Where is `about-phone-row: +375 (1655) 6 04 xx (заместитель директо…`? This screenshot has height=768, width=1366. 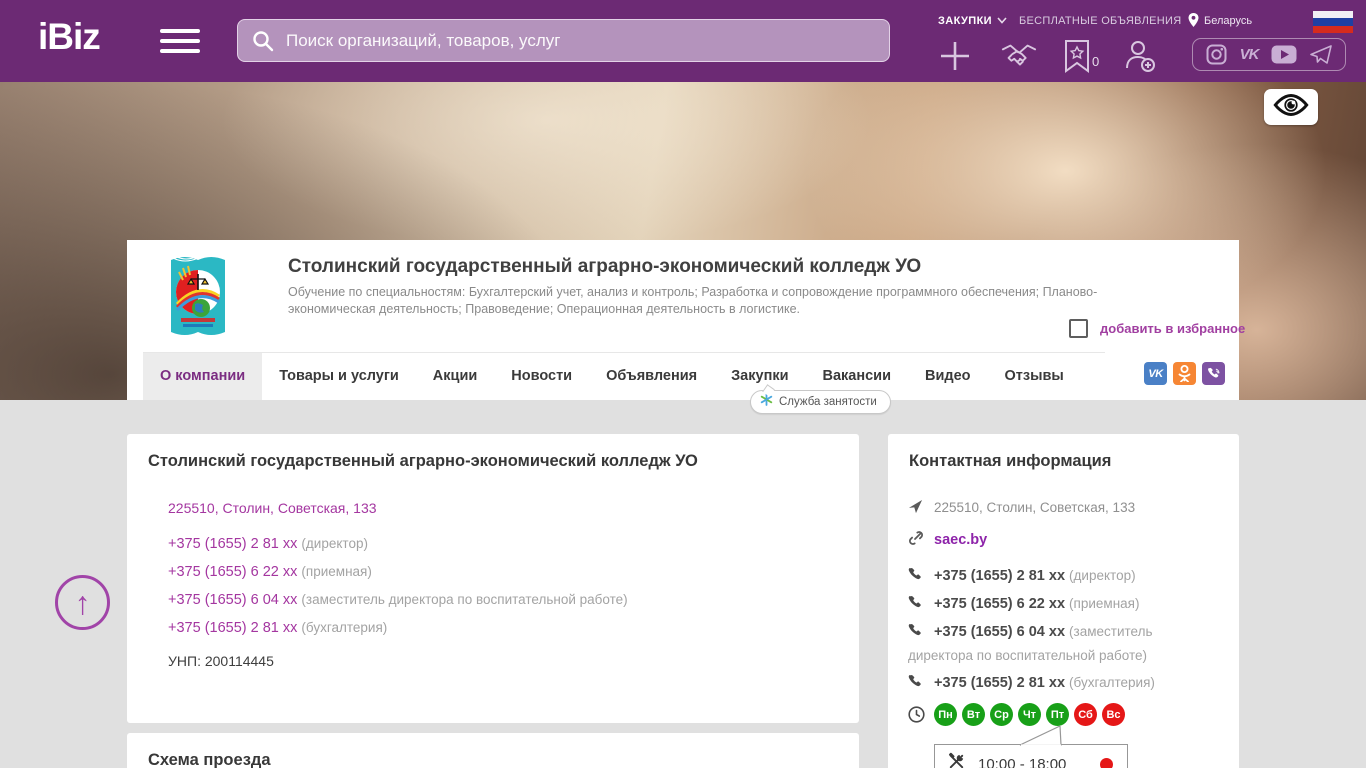
about-phone-row: +375 (1655) 6 04 xx (заместитель директо… is located at coordinates (398, 600).